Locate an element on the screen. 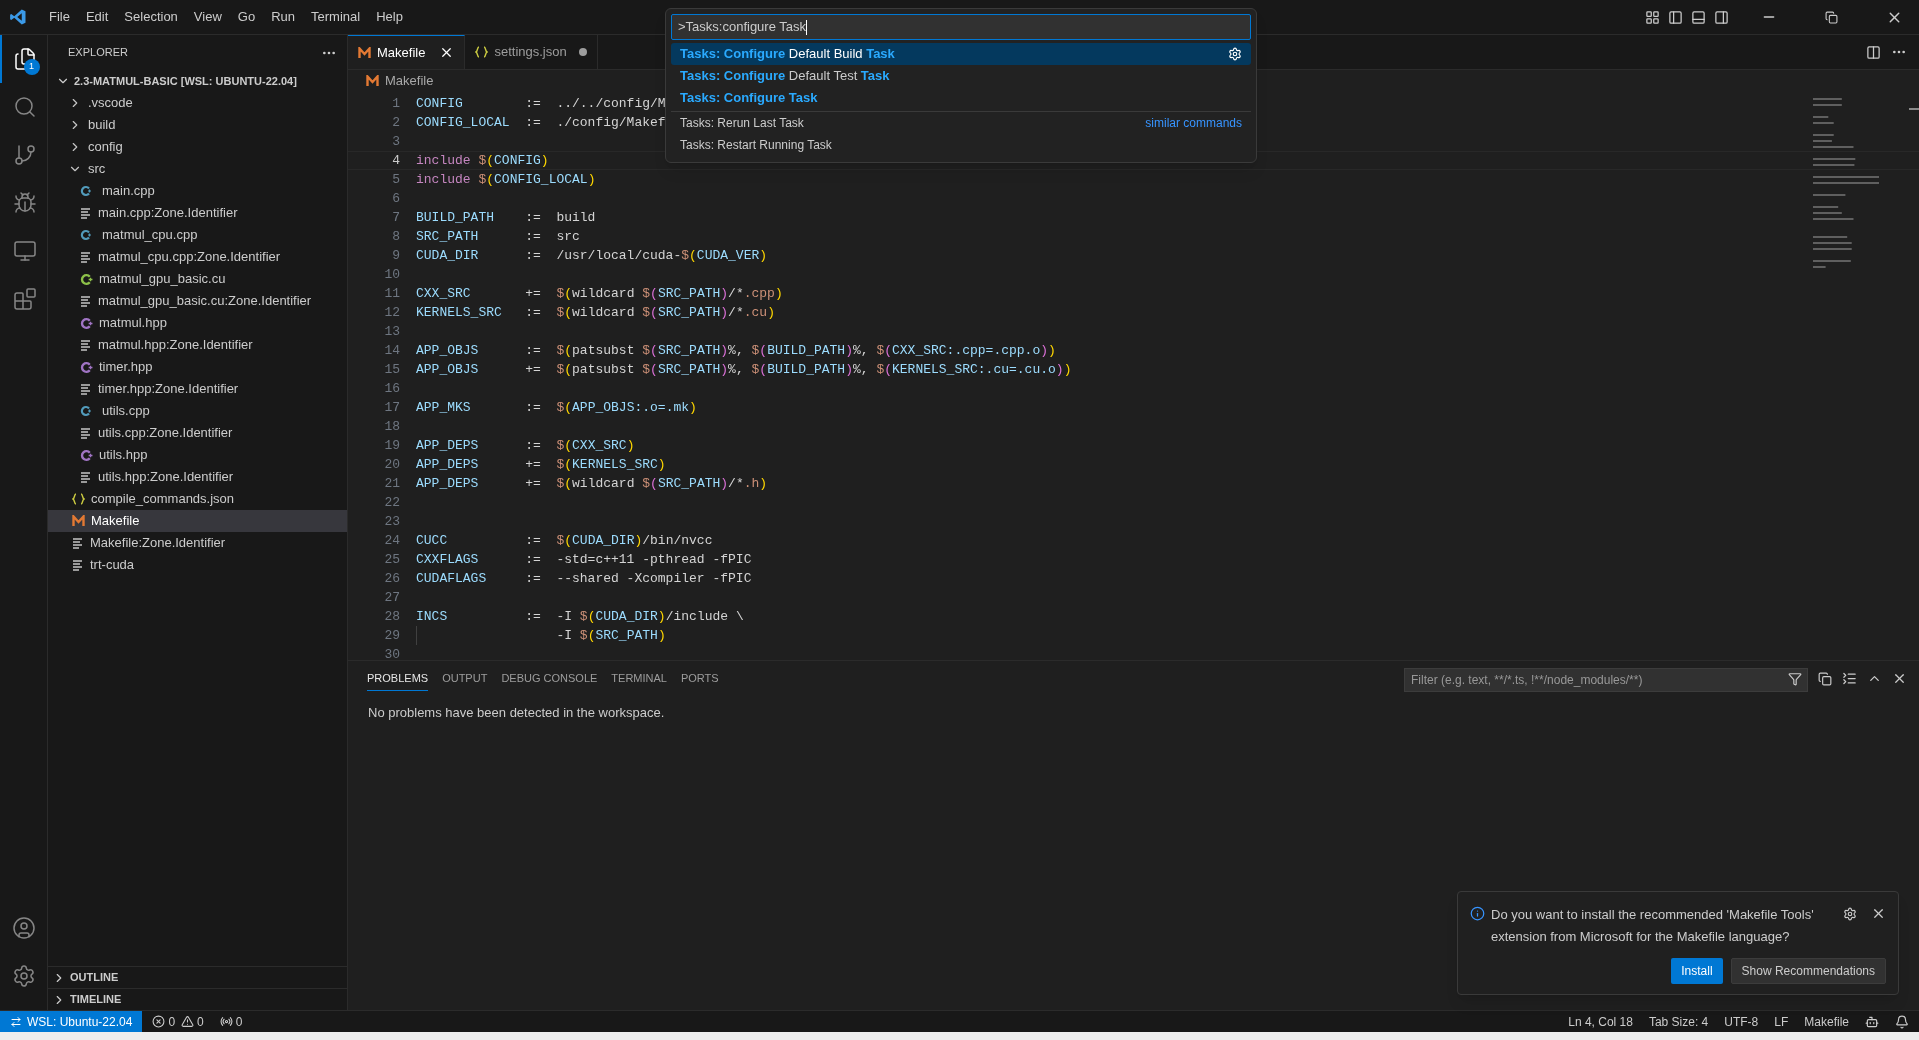 The height and width of the screenshot is (1040, 1919). file-tree-item: trt-cuda is located at coordinates (197, 565).